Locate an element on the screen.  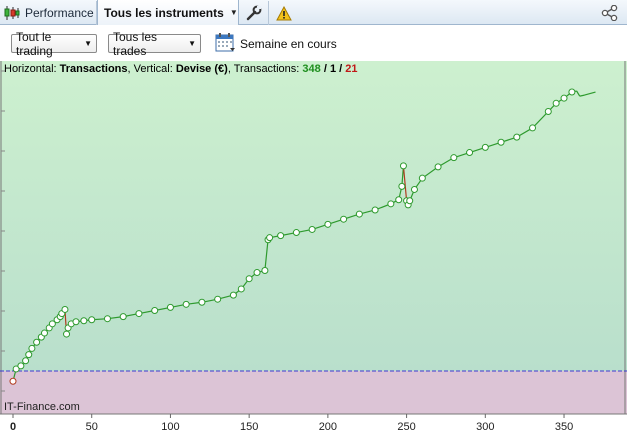
warning-triangle-icon is located at coordinates (284, 12).